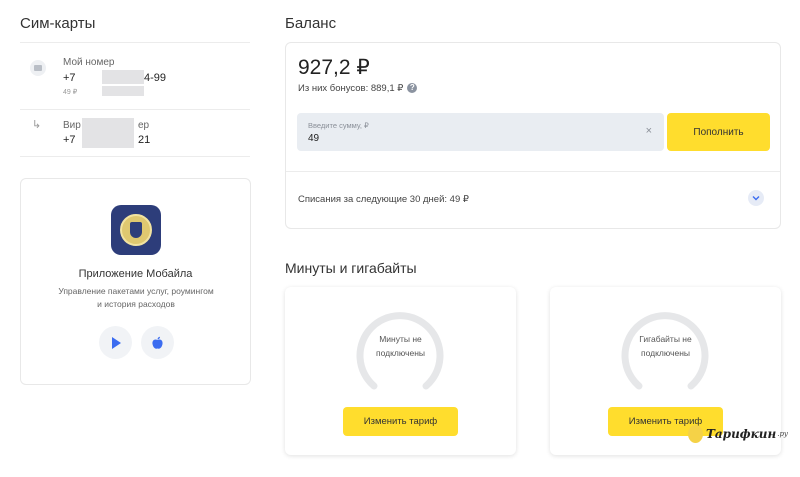 The width and height of the screenshot is (800, 477). What do you see at coordinates (135, 136) in the screenshot?
I see `sim-item-virtual: ↳ Вир ер +7 21` at bounding box center [135, 136].